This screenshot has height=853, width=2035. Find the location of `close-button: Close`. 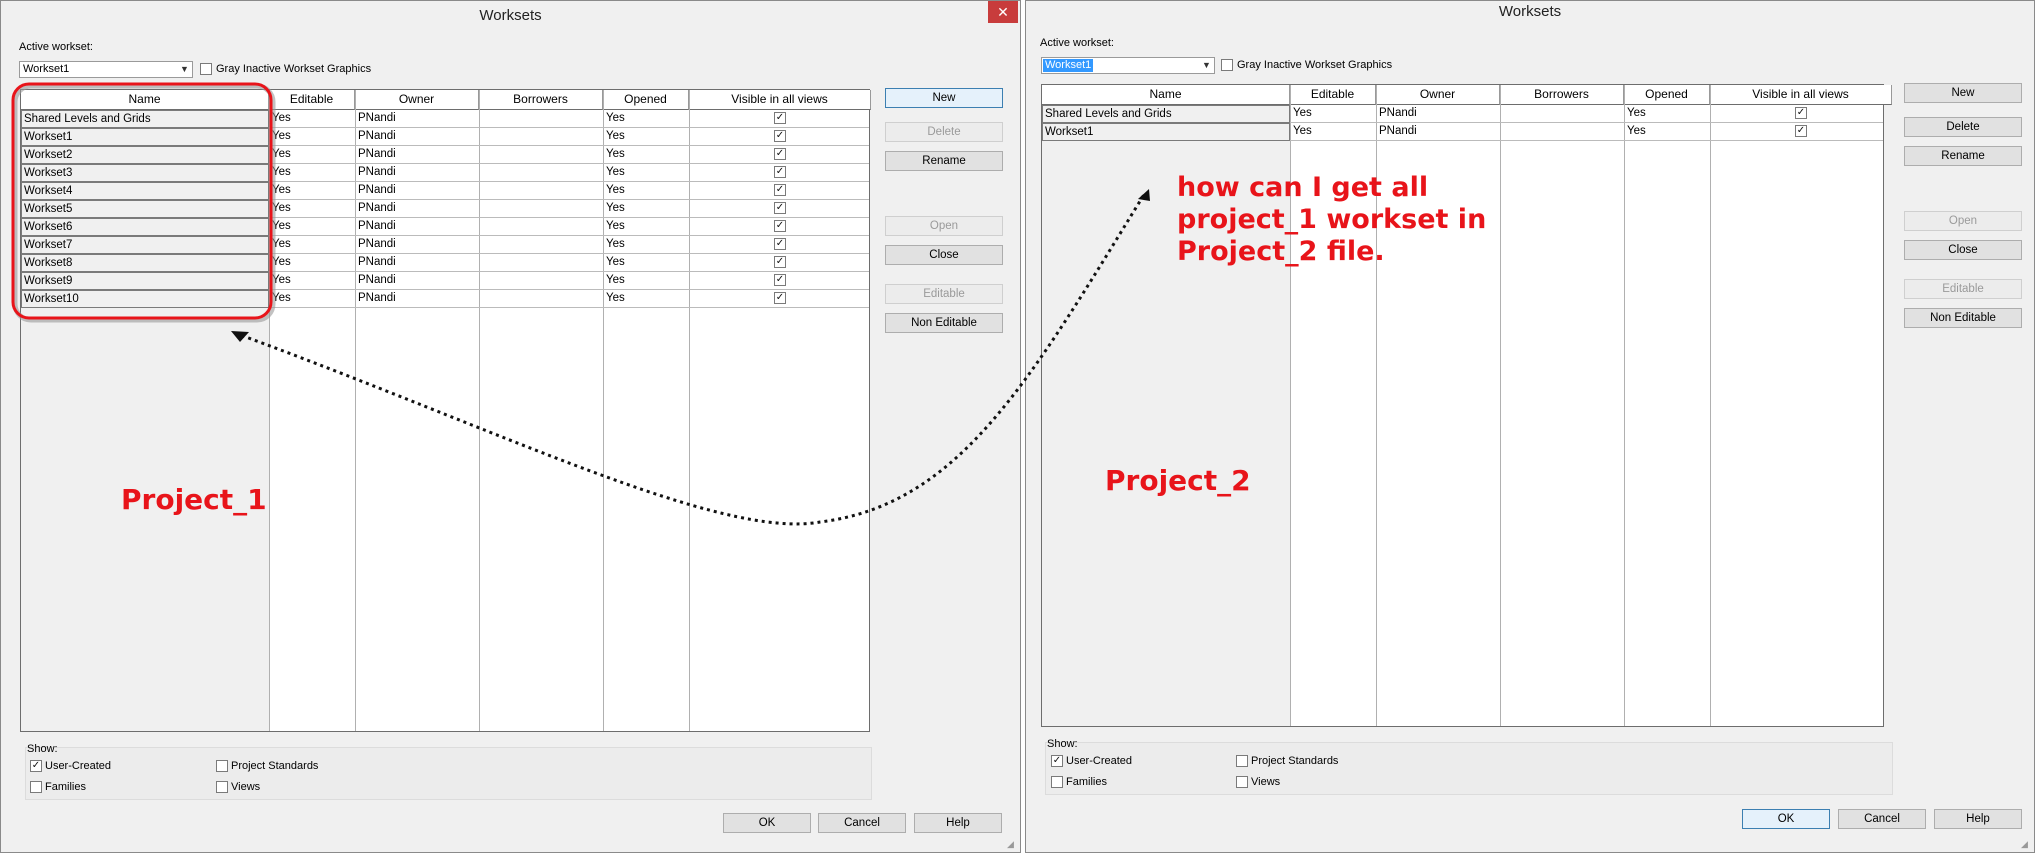

close-button: Close is located at coordinates (944, 255).